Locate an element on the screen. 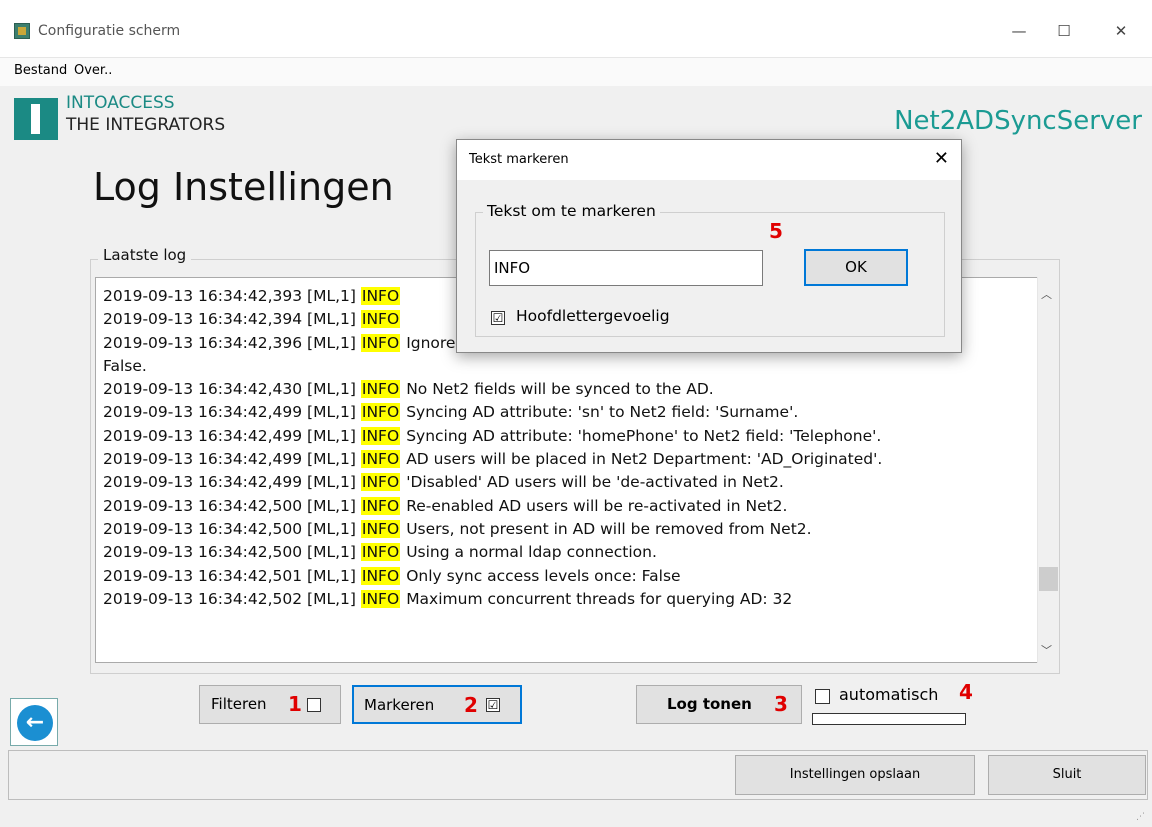 The width and height of the screenshot is (1152, 827). annotation-4: 4 is located at coordinates (966, 692).